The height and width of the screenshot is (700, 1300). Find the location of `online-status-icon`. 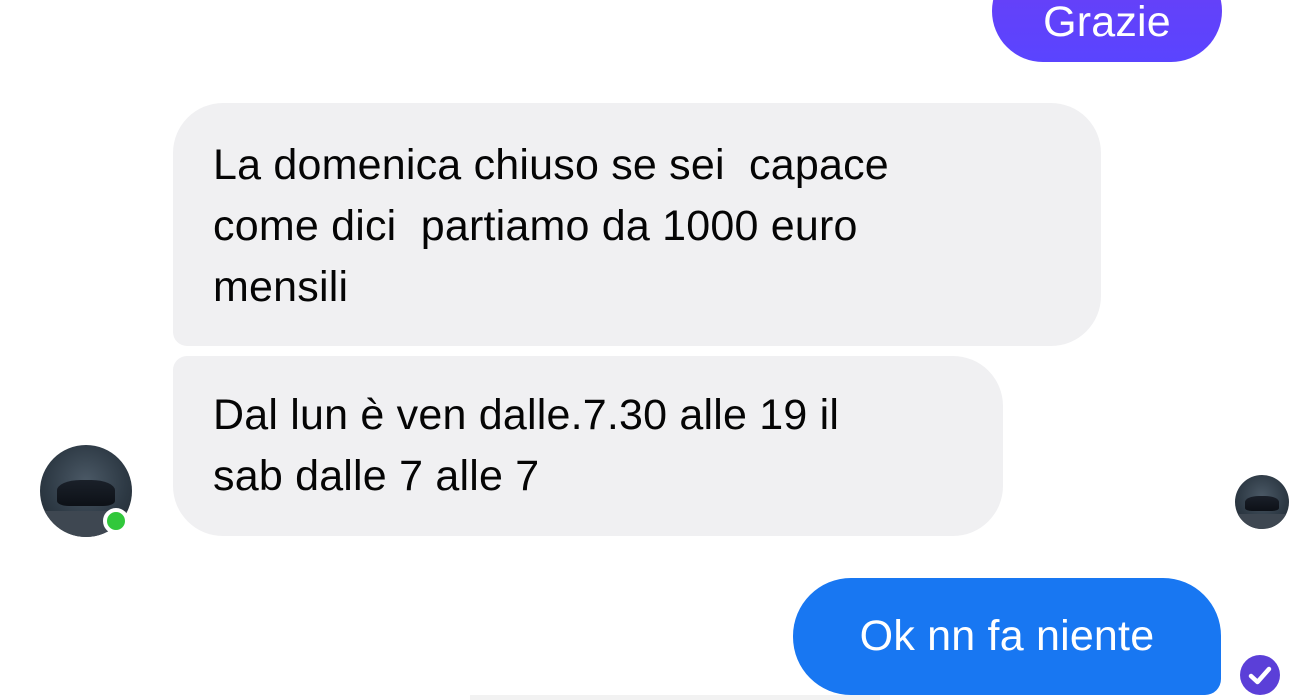

online-status-icon is located at coordinates (116, 521).